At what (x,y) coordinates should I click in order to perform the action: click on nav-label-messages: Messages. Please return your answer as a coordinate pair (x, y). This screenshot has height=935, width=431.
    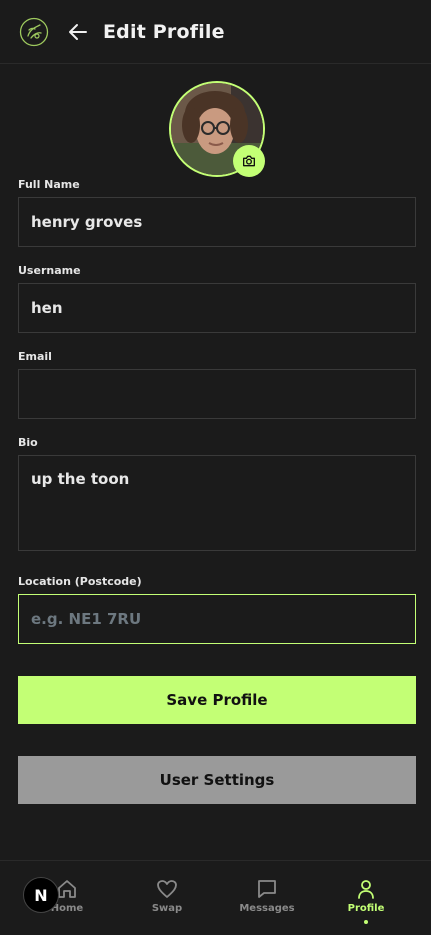
    Looking at the image, I should click on (267, 908).